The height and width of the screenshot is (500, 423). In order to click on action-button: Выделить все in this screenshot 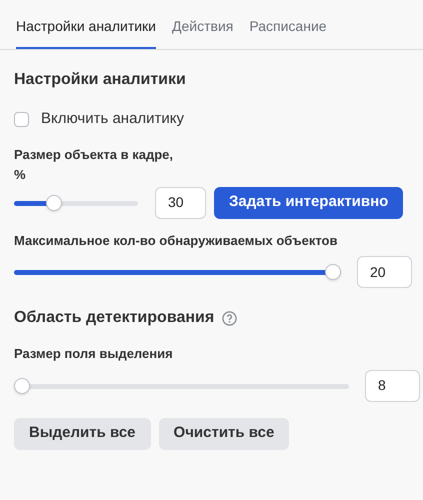, I will do `click(82, 434)`.